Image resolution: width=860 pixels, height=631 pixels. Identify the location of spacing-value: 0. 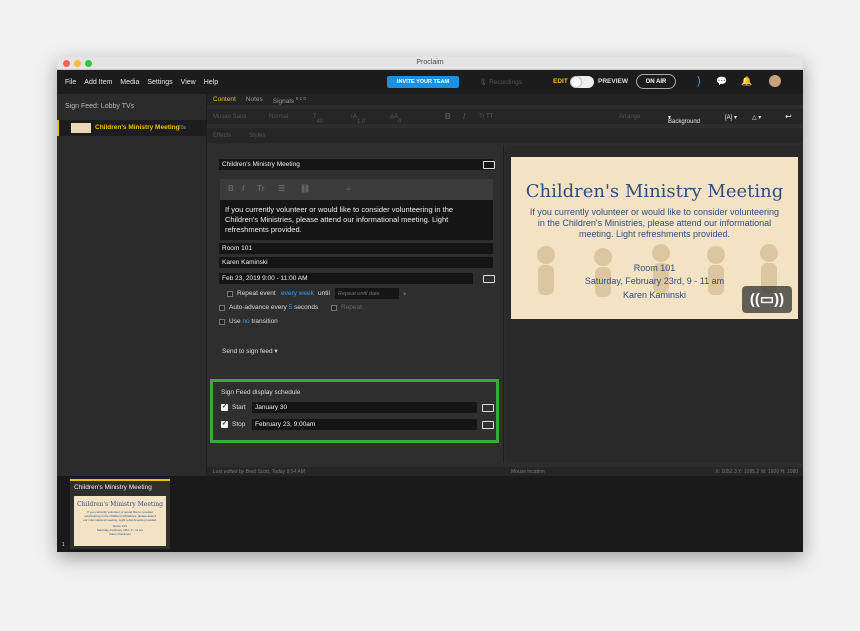
(400, 122).